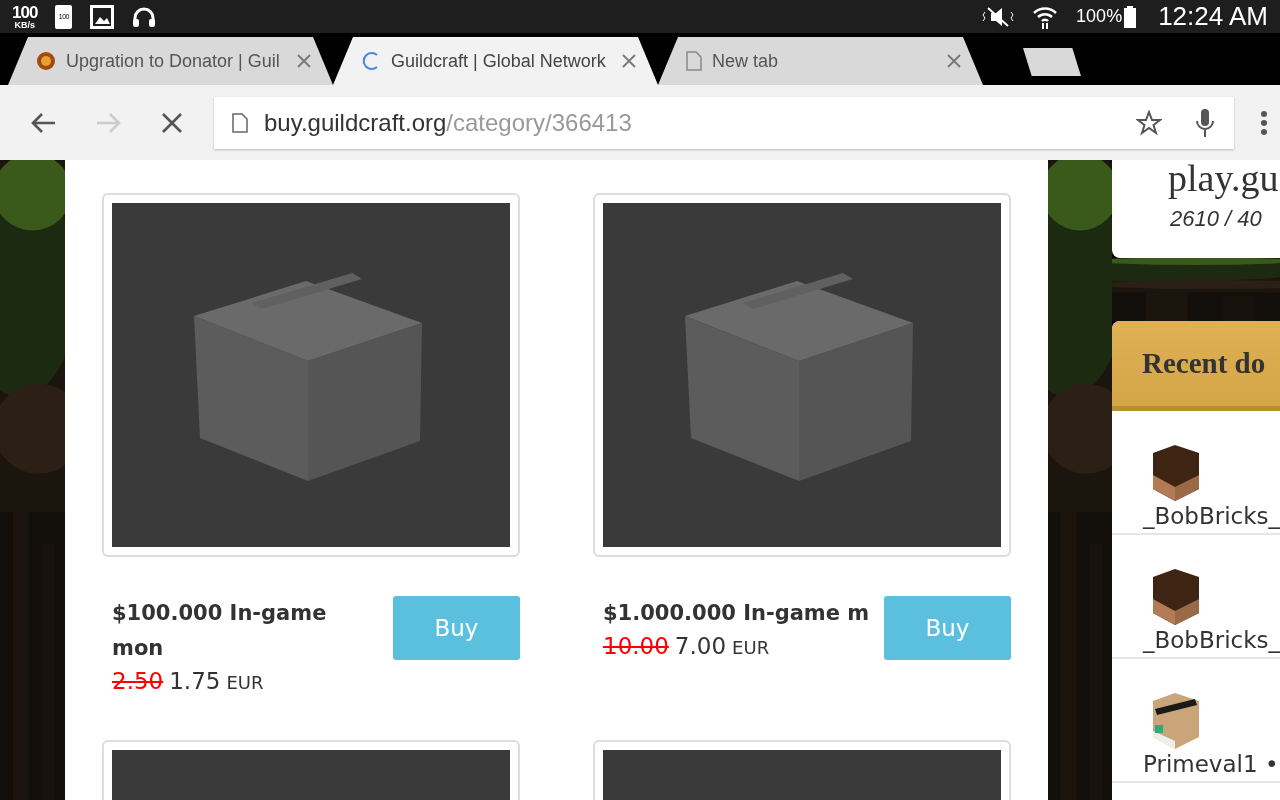 This screenshot has height=800, width=1280. I want to click on microphone-icon, so click(1205, 122).